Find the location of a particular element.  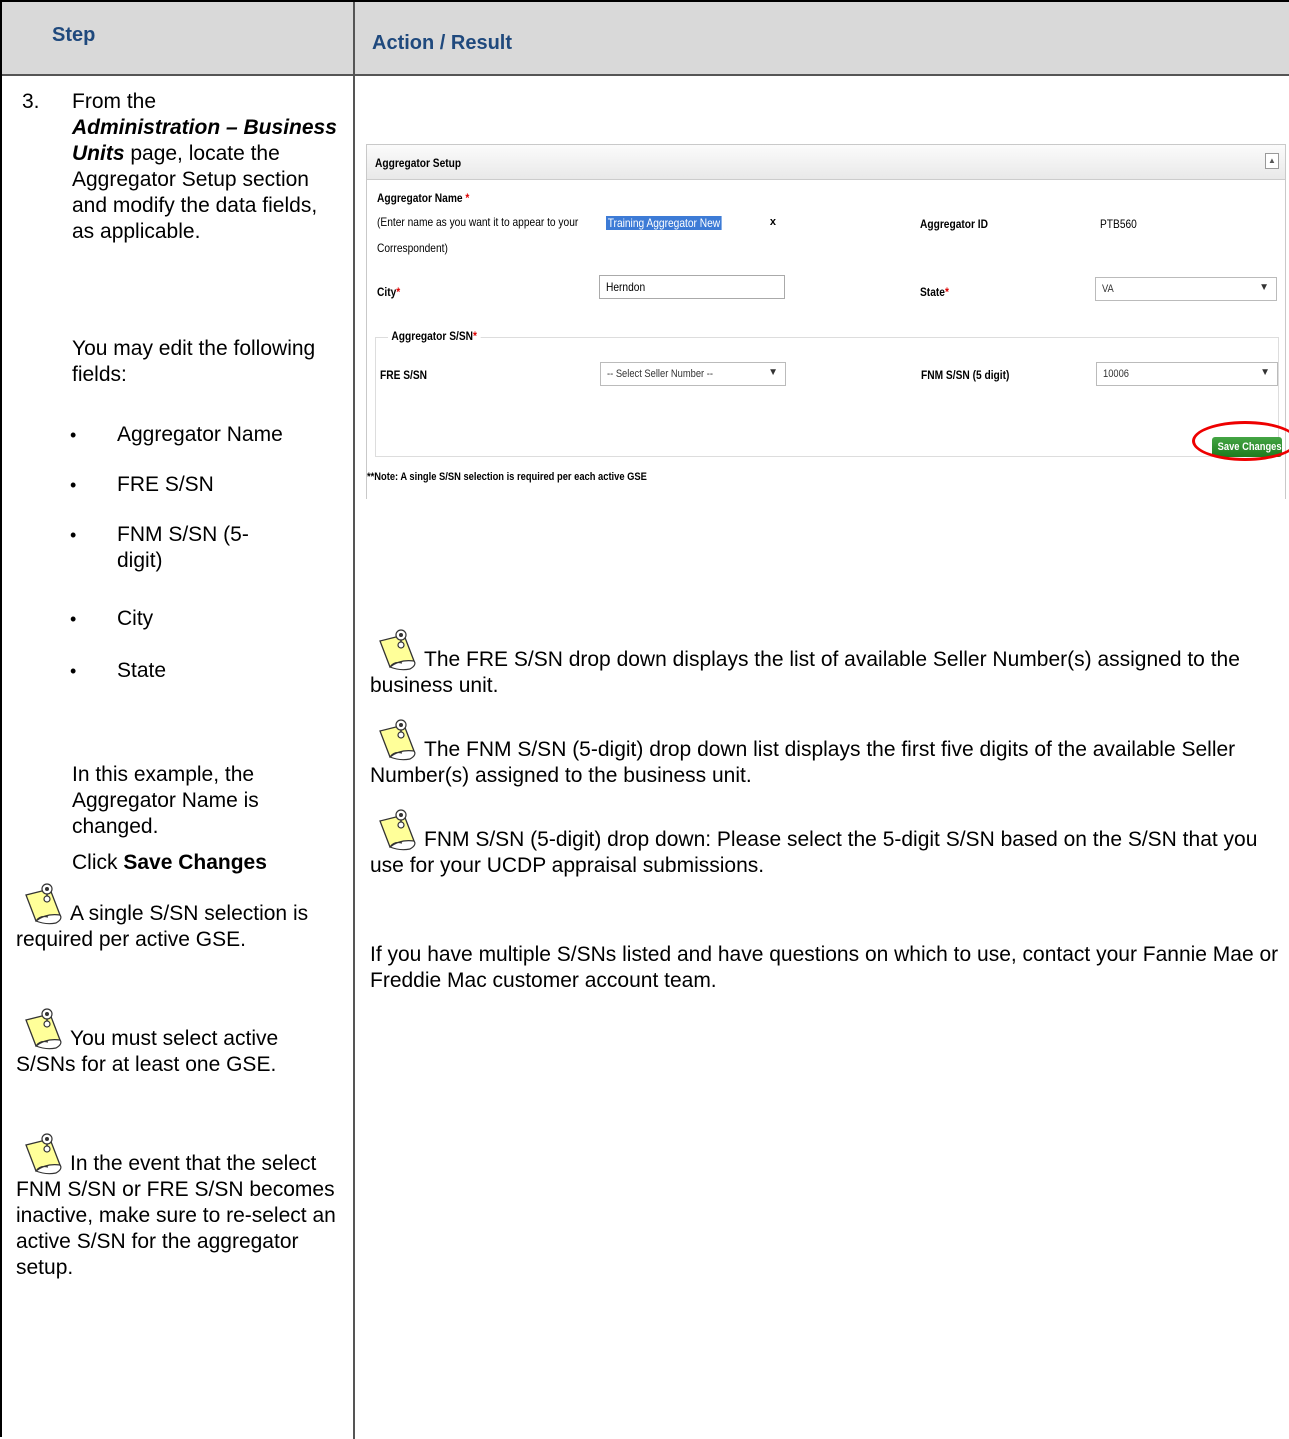

aggregator-name-value: Training Aggregator New is located at coordinates (664, 223).